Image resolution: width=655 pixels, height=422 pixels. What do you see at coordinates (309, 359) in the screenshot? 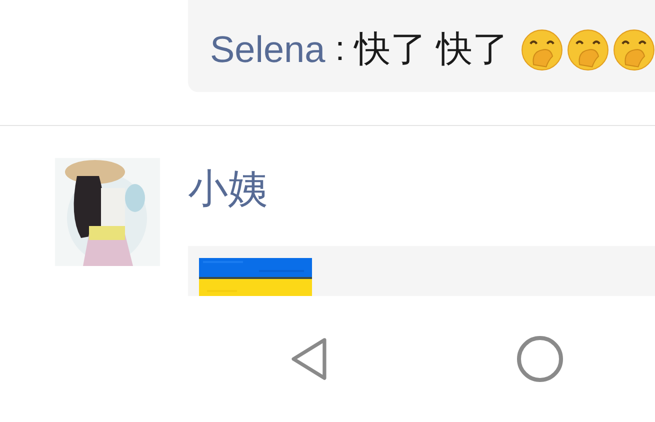
I see `back-icon` at bounding box center [309, 359].